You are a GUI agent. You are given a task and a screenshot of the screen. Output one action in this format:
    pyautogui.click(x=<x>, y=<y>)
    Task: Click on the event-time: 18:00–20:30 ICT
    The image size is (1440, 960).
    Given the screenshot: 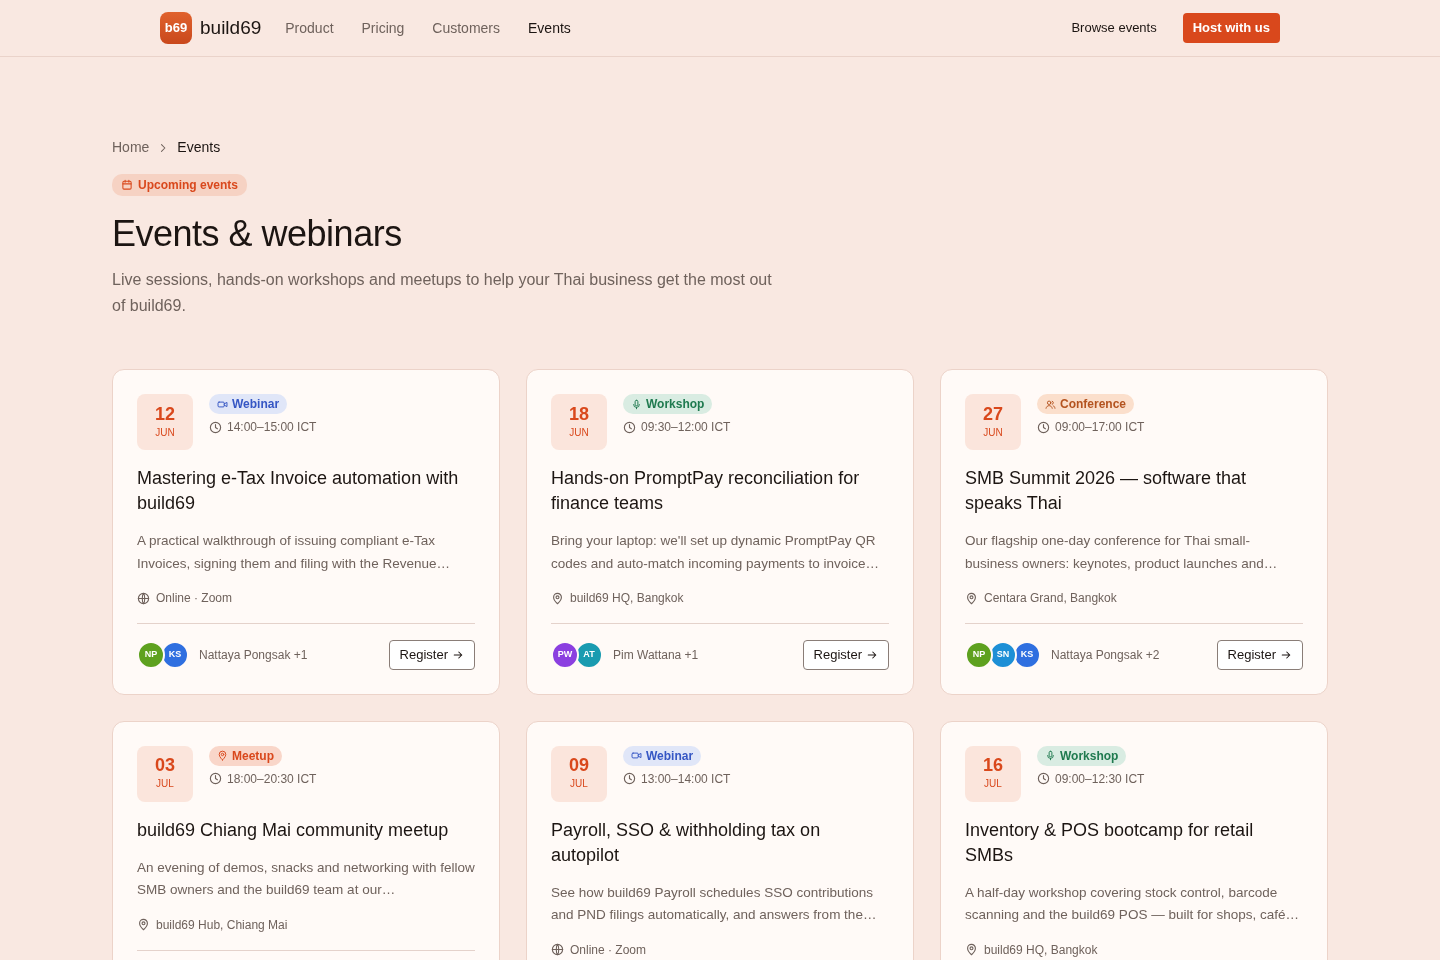 What is the action you would take?
    pyautogui.click(x=272, y=779)
    